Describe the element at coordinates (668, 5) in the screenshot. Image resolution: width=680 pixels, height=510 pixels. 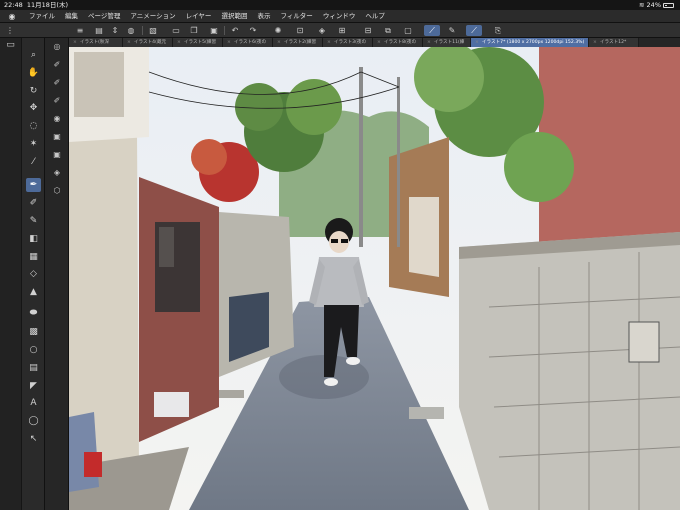
I see `battery-icon` at that location.